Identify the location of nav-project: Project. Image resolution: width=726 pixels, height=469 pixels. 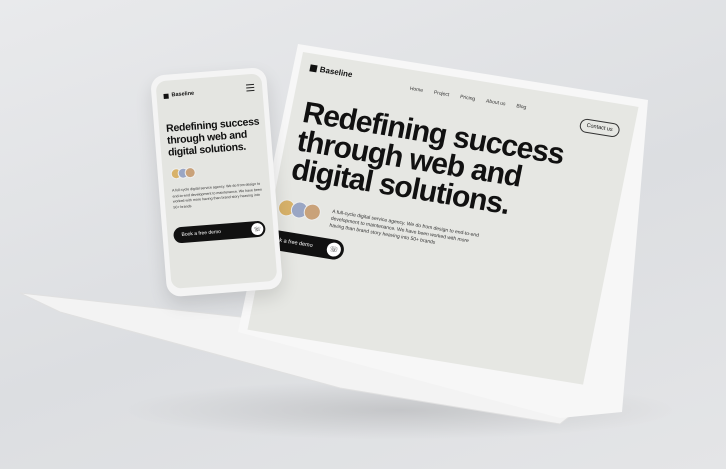
(441, 94).